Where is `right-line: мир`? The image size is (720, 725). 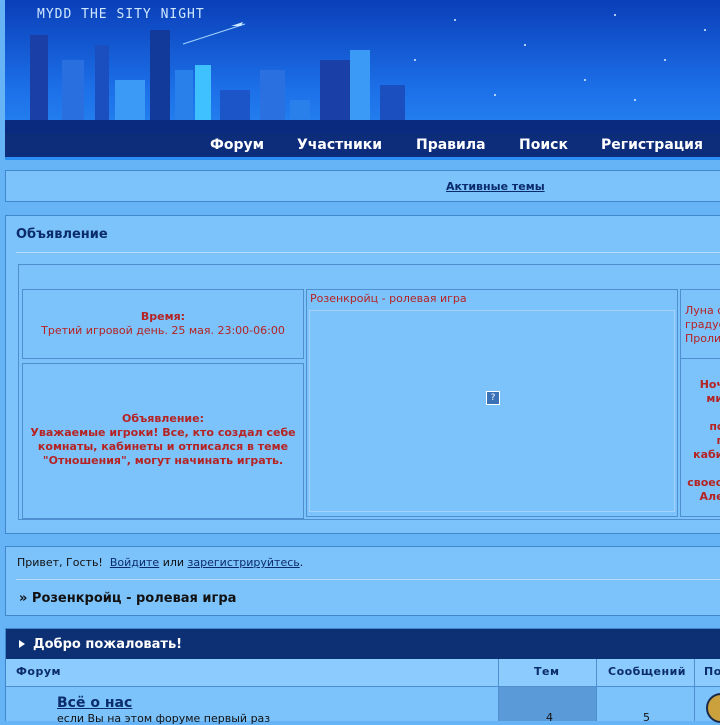 right-line: мир is located at coordinates (713, 398).